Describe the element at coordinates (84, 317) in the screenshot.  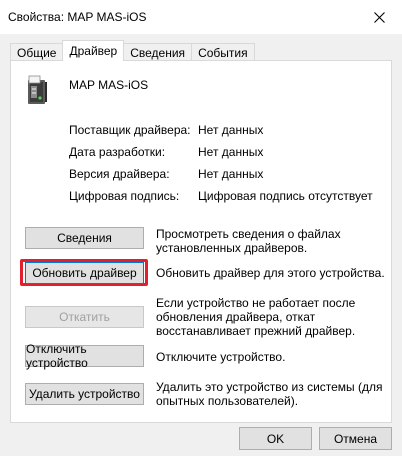
I see `roll-back-driver-button: Откатить` at that location.